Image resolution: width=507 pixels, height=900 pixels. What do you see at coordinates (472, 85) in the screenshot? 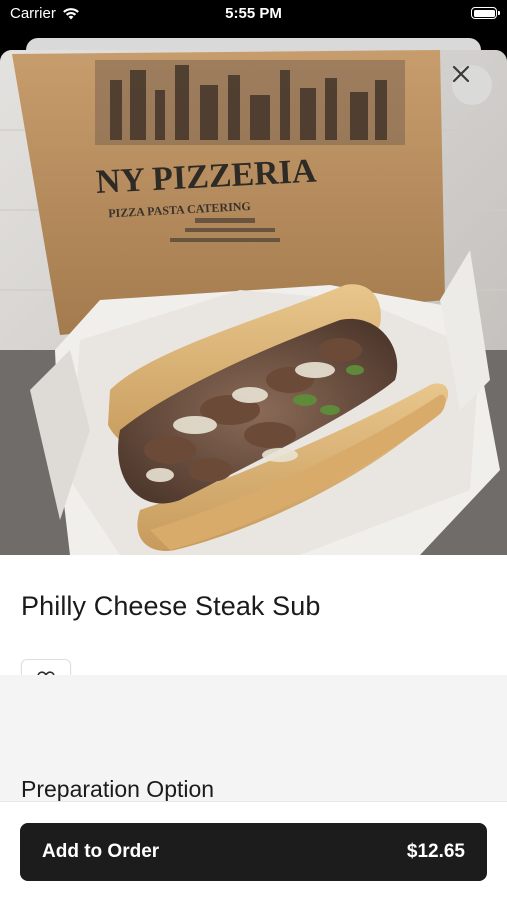
I see `close-button` at bounding box center [472, 85].